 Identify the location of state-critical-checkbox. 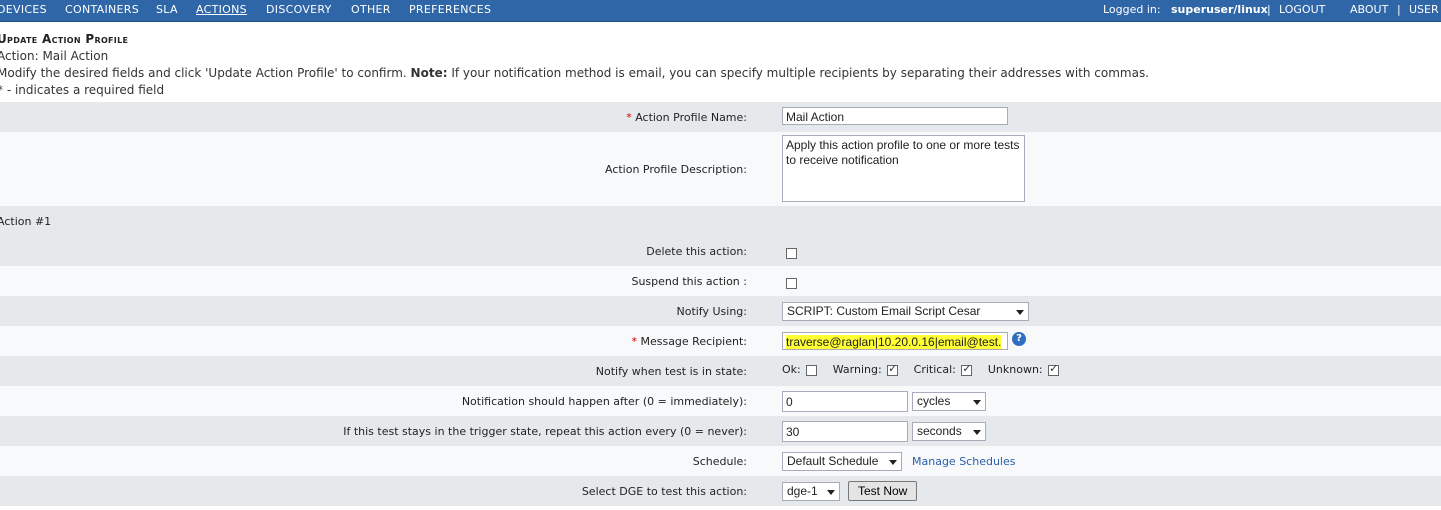
(967, 369).